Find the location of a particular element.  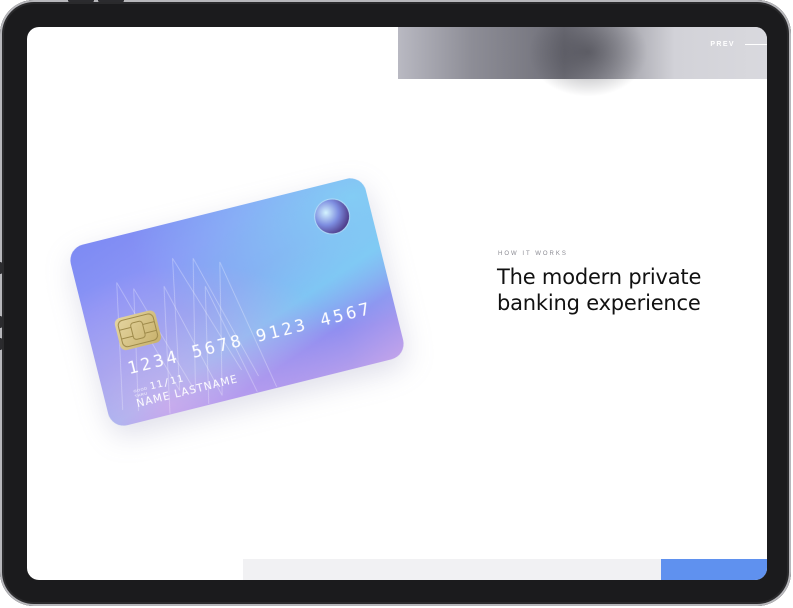

prev-button: PREV is located at coordinates (738, 44).